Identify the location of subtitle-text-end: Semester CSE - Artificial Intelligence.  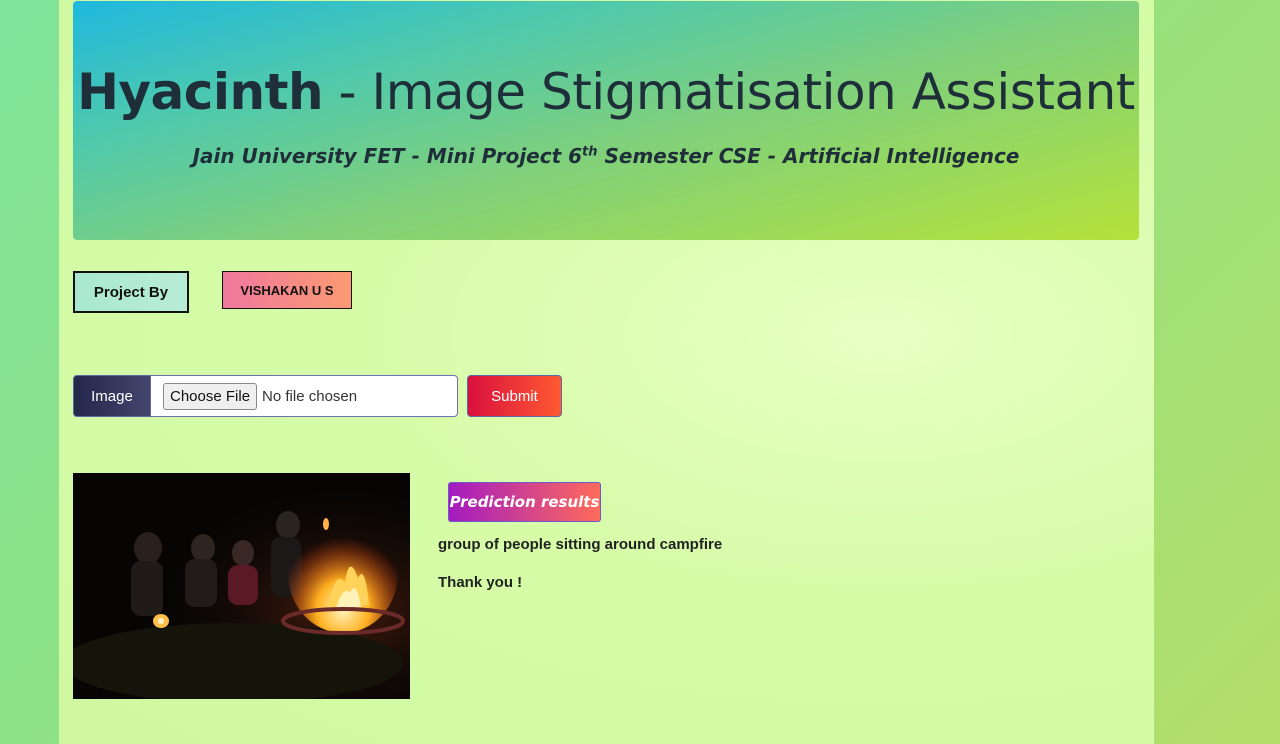
(808, 156).